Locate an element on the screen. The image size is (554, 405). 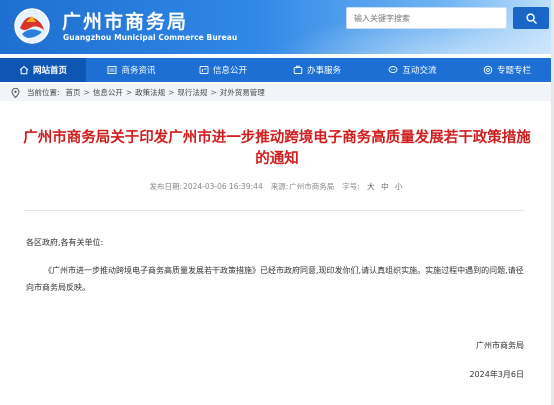
breadcrumb-foreign-trade: 对外贸易管理 is located at coordinates (242, 92).